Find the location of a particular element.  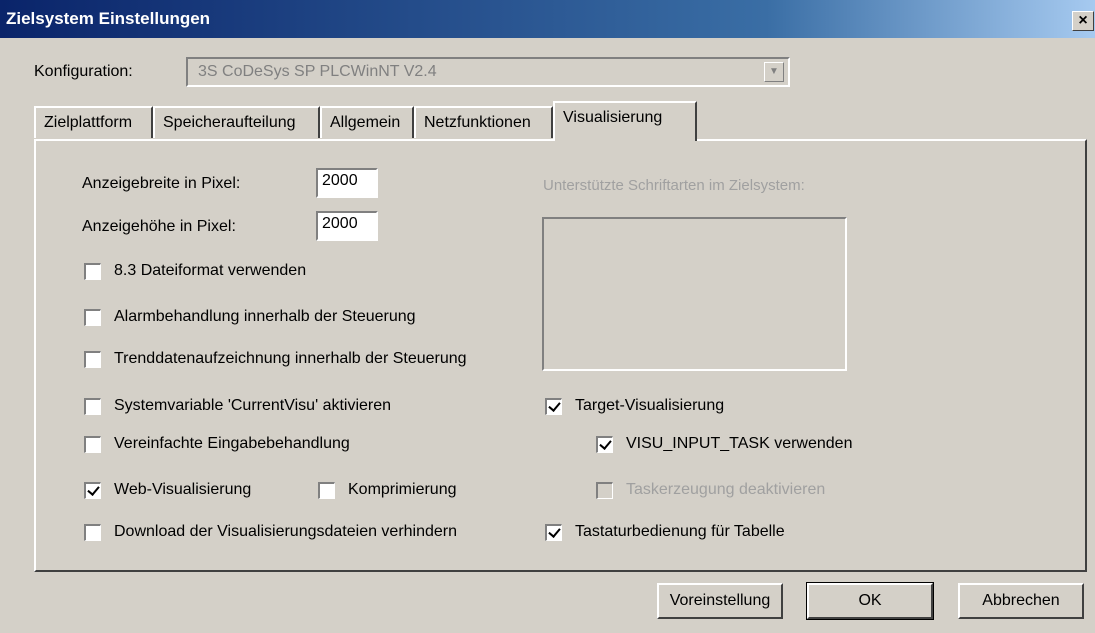

konfiguration-value: 3S CoDeSys SP PLCWinNT V2.4 is located at coordinates (317, 71).